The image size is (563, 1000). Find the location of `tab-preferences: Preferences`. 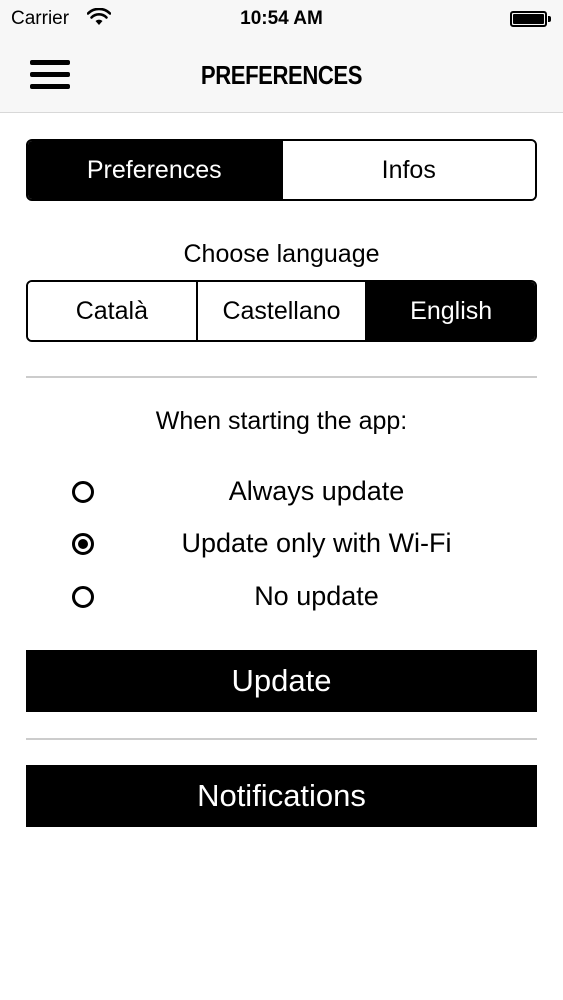

tab-preferences: Preferences is located at coordinates (155, 170).